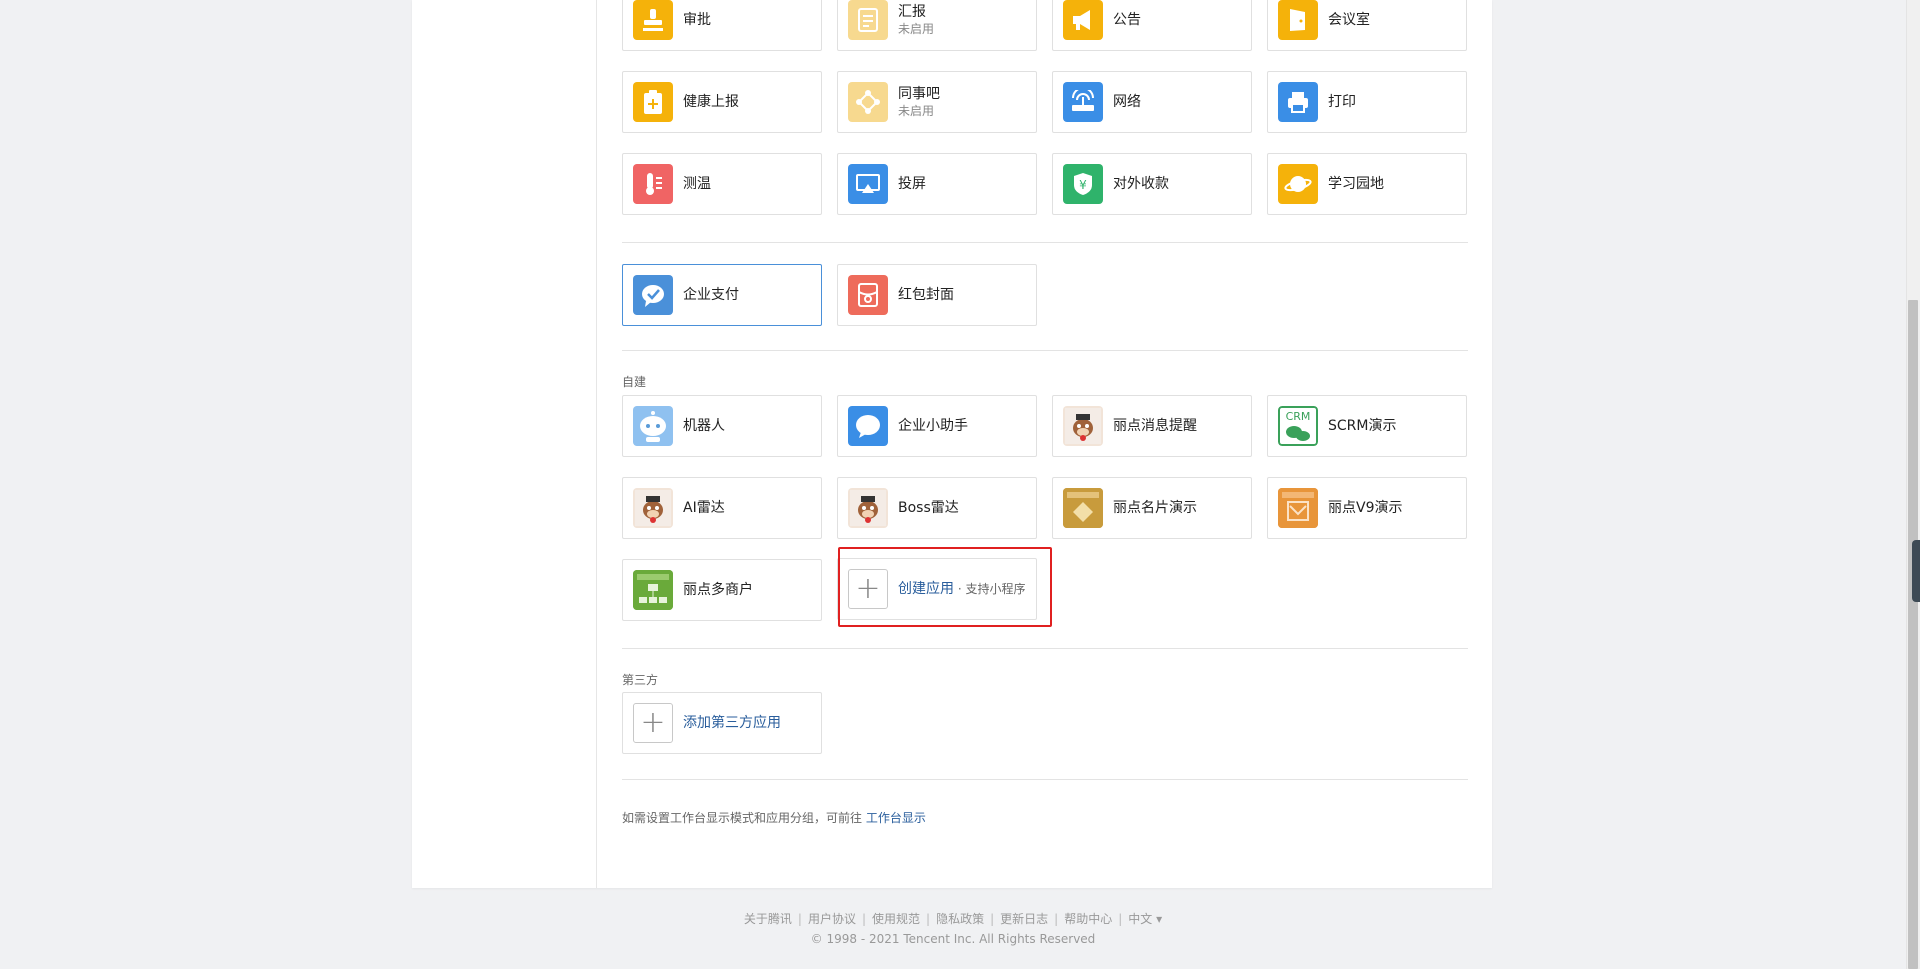 Image resolution: width=1920 pixels, height=969 pixels. Describe the element at coordinates (1155, 508) in the screenshot. I see `app-name: 丽点名片演示` at that location.